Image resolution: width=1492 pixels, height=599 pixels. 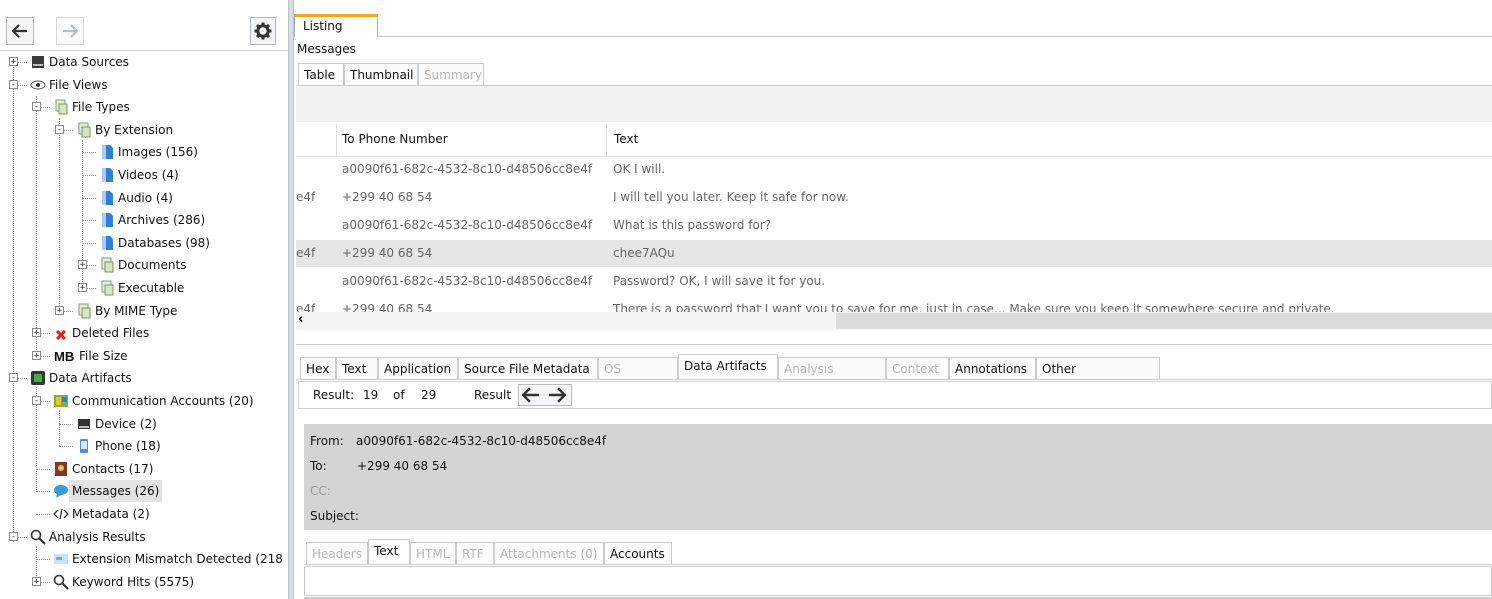 I want to click on tab-application: Application, so click(x=418, y=368).